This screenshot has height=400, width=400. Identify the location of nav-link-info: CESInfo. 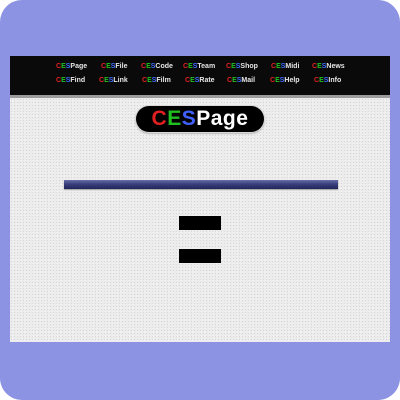
(327, 80).